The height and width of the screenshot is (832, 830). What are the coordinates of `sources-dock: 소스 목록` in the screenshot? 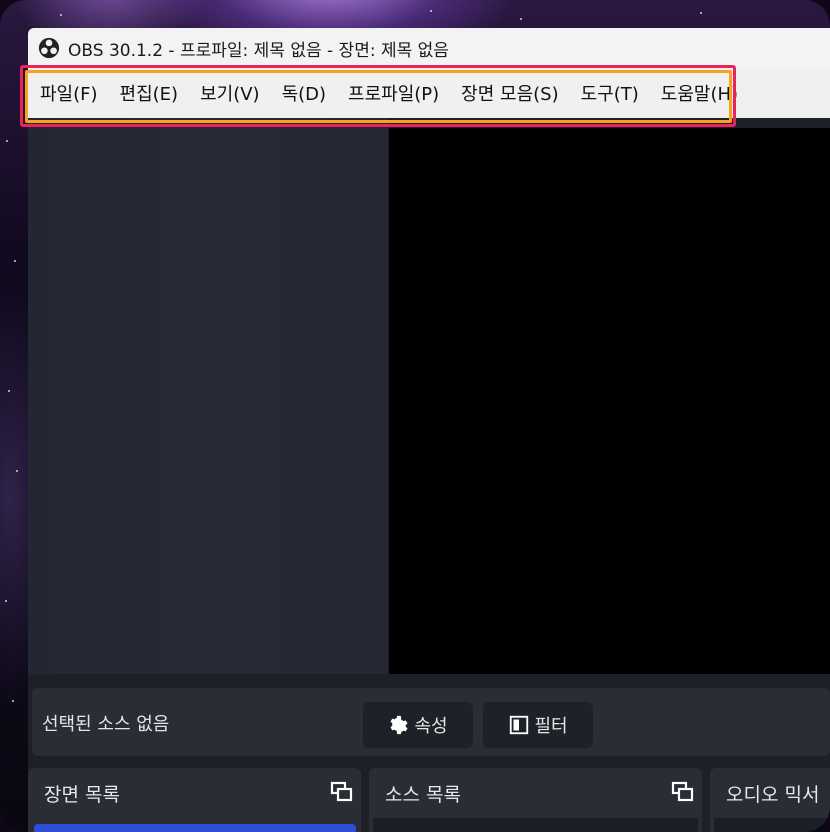 It's located at (535, 800).